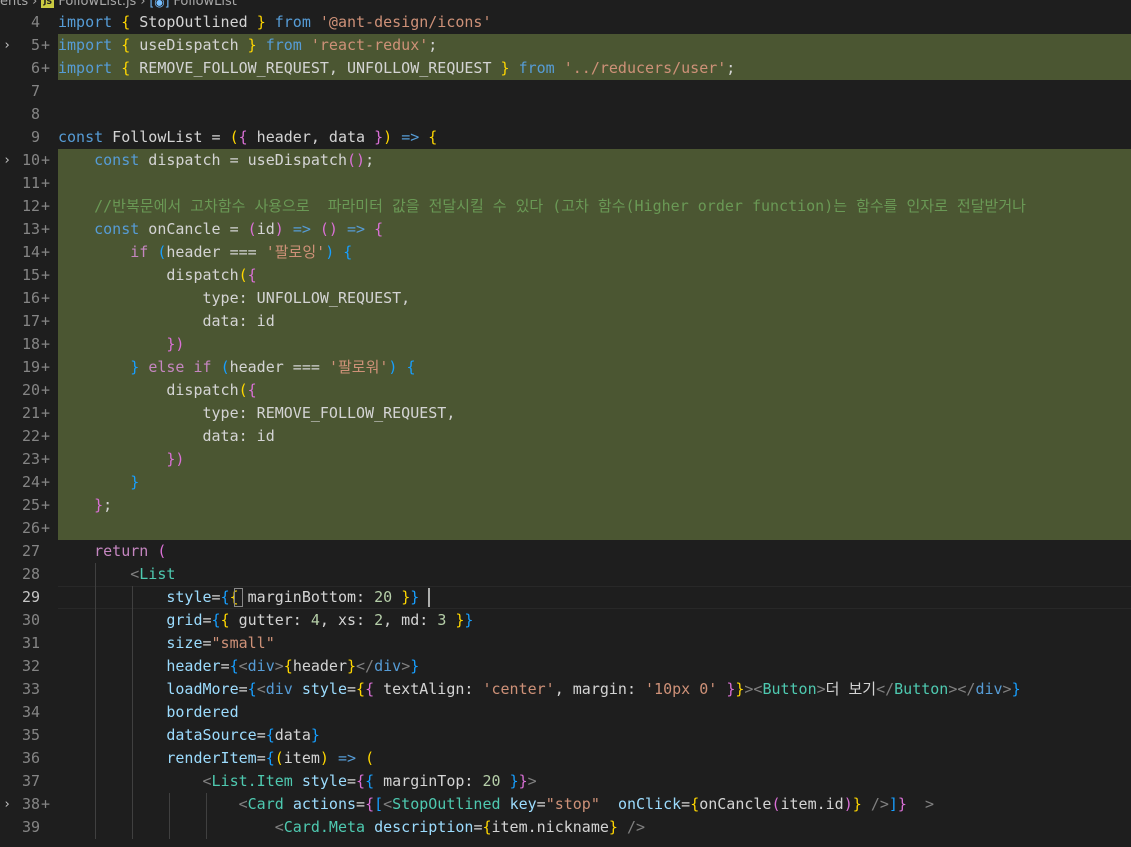 The height and width of the screenshot is (847, 1131). What do you see at coordinates (211, 735) in the screenshot?
I see `code-token: dataSource` at bounding box center [211, 735].